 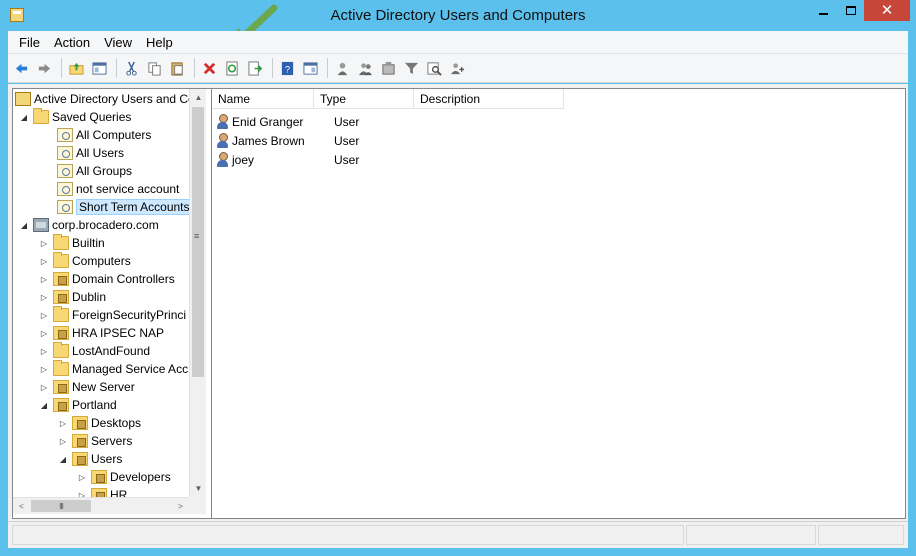 I want to click on tree-item-container: ▷ Computers, so click(x=85, y=261).